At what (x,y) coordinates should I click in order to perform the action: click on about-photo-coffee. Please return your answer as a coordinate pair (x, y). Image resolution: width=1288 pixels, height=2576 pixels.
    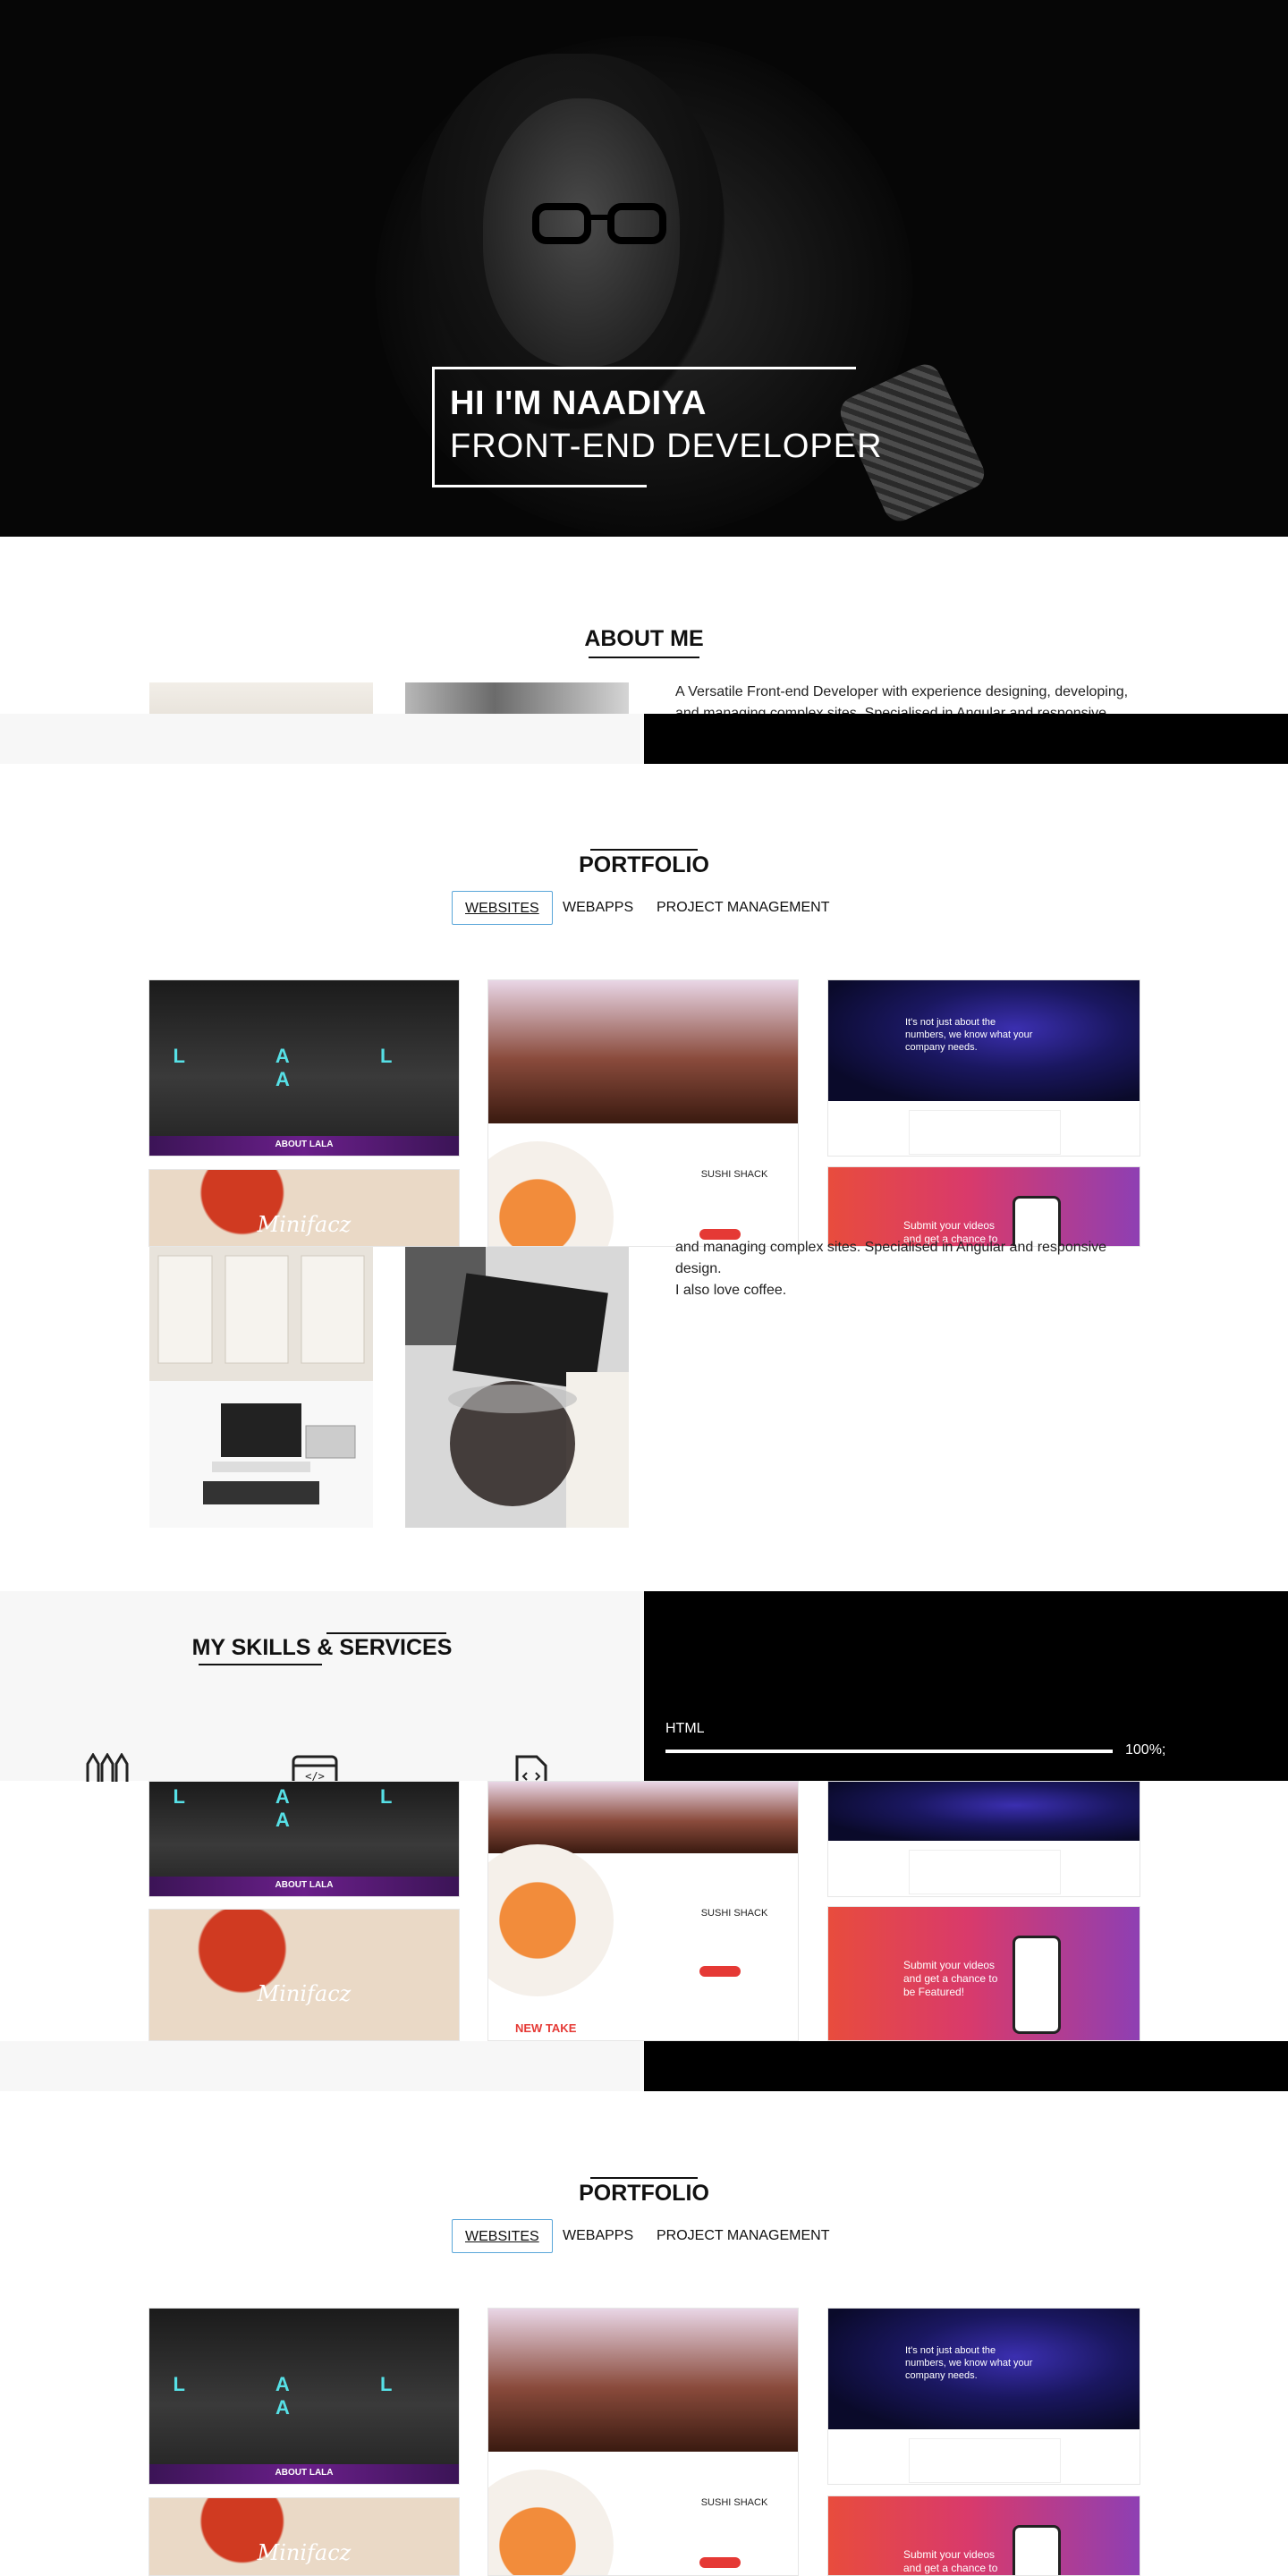
    Looking at the image, I should click on (517, 698).